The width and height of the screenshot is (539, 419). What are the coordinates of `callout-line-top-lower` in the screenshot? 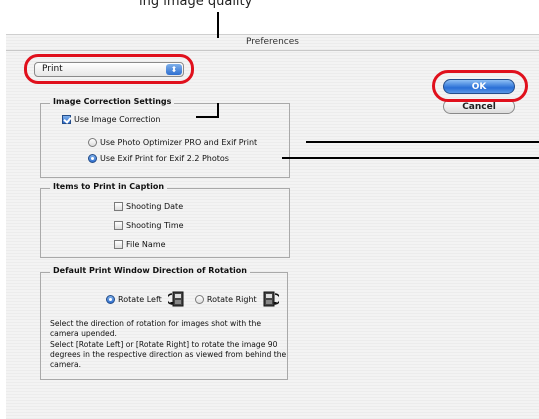 It's located at (218, 35).